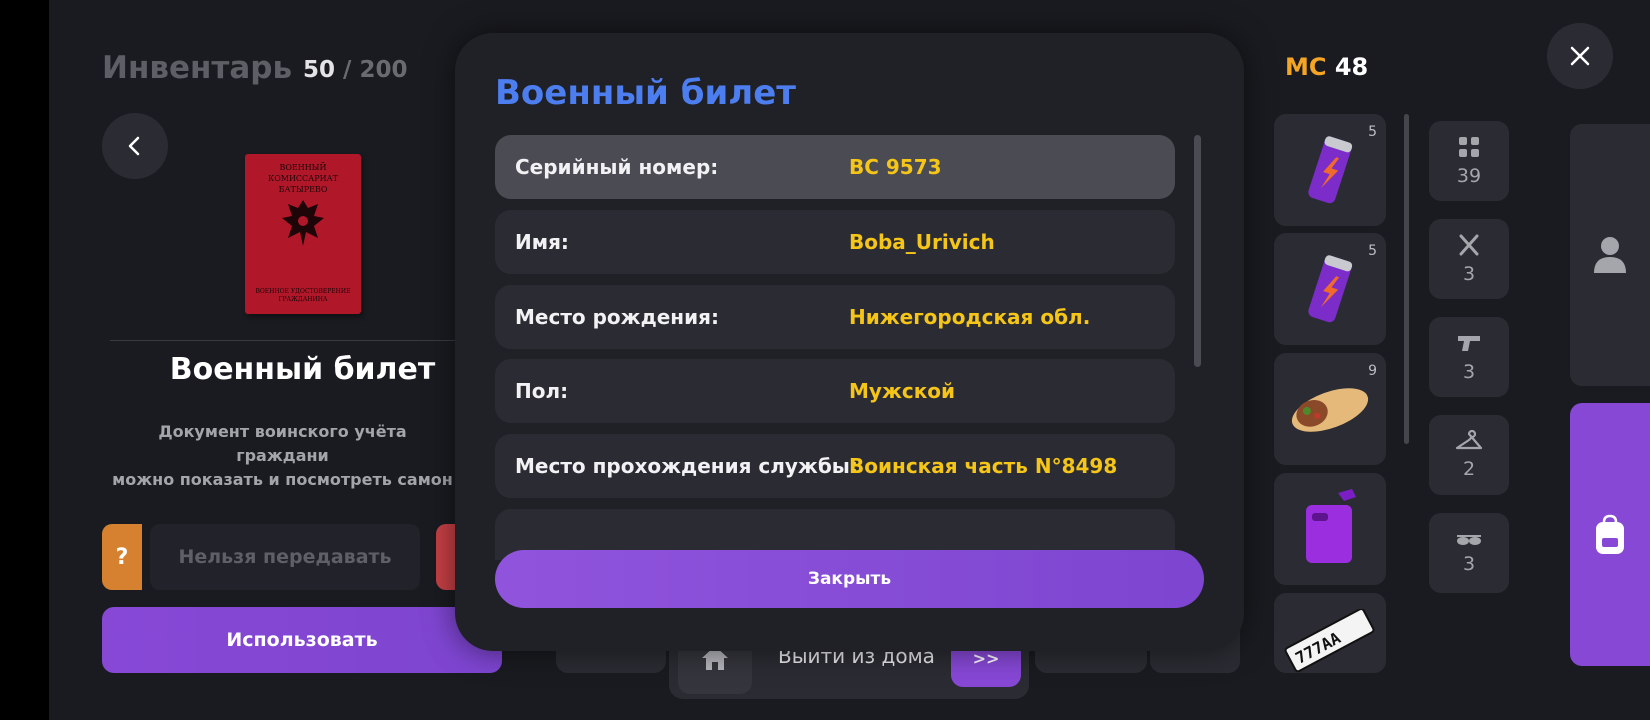 The image size is (1650, 720). What do you see at coordinates (282, 443) in the screenshot?
I see `description-line: Документ воинского учёта граждани` at bounding box center [282, 443].